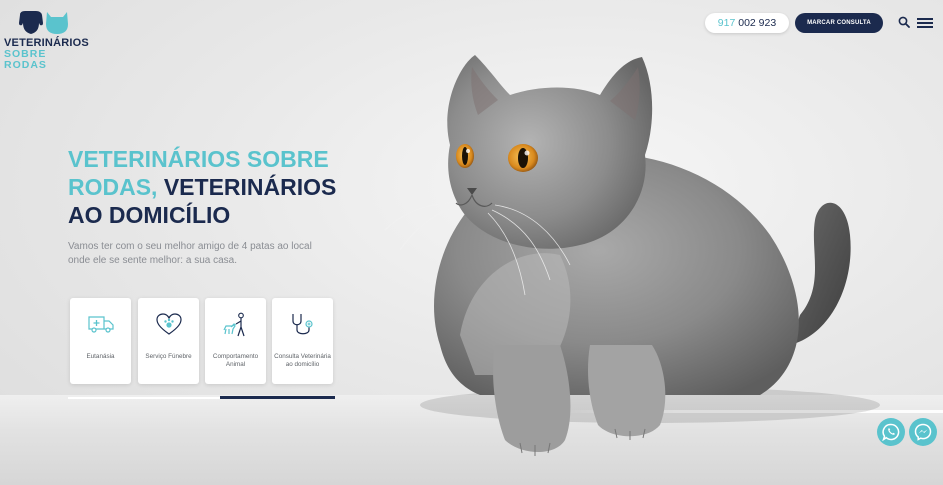  Describe the element at coordinates (839, 23) in the screenshot. I see `book-appointment-button: MARCAR CONSULTA` at that location.